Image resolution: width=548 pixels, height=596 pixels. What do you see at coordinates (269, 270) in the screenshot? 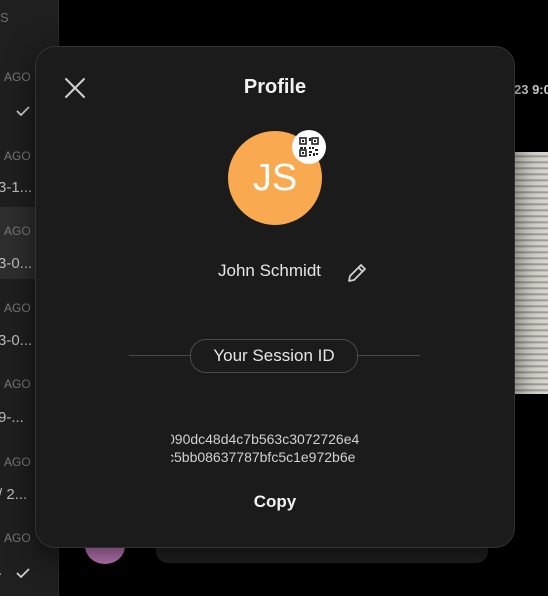
I see `display-name: John Schmidt` at bounding box center [269, 270].